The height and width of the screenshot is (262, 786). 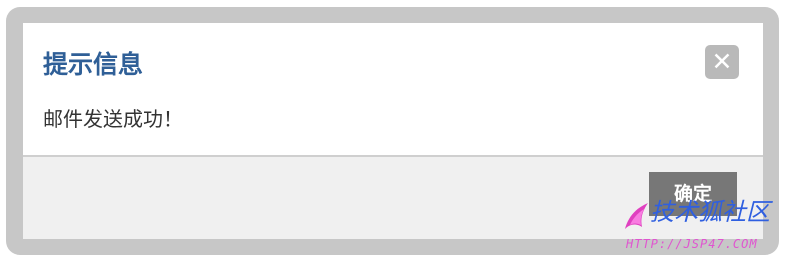 I want to click on dialog-message: 邮件发送成功！, so click(x=113, y=119).